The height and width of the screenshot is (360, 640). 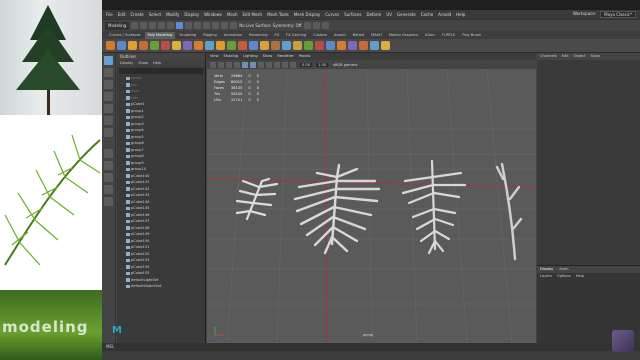 I want to click on shadows-icon, so click(x=277, y=64).